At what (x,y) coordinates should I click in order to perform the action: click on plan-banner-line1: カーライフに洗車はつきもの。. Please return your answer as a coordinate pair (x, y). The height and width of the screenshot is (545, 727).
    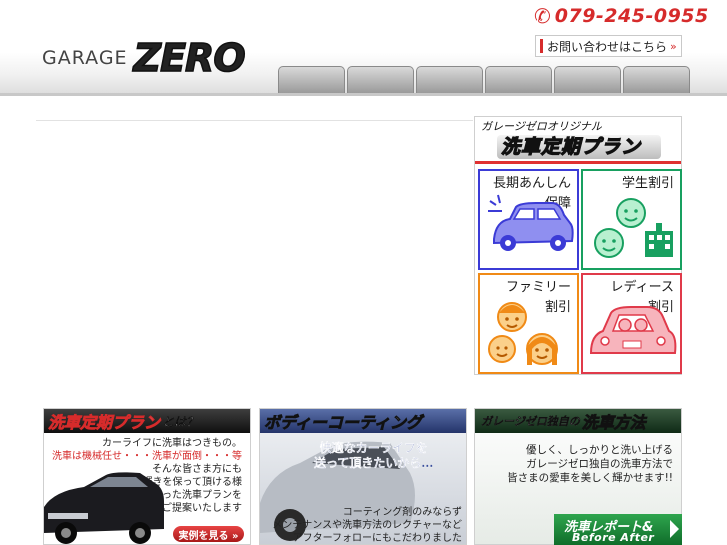
    Looking at the image, I should click on (172, 443).